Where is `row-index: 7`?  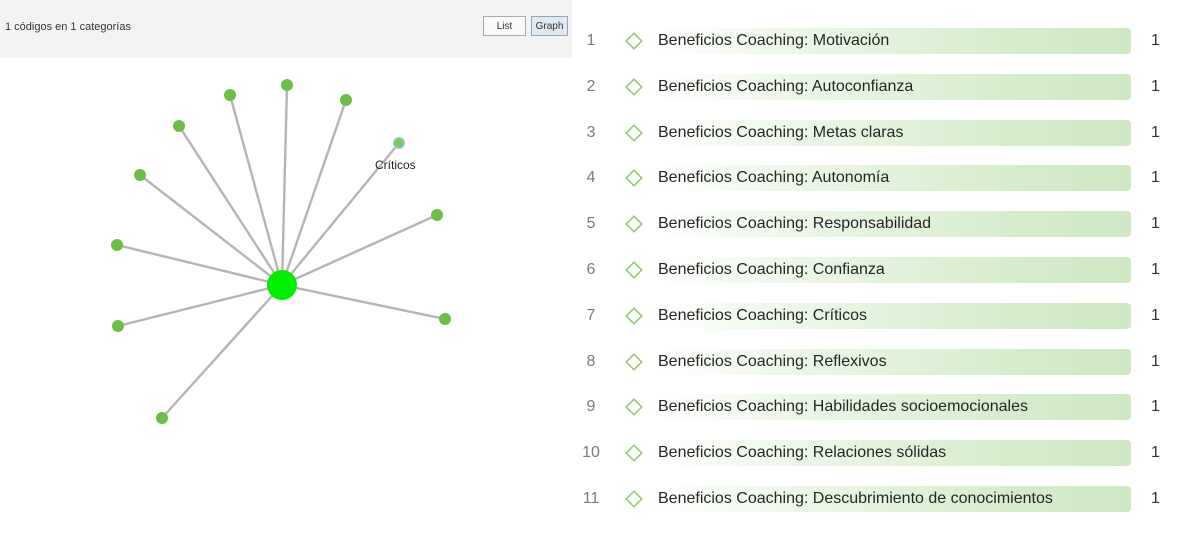
row-index: 7 is located at coordinates (591, 315).